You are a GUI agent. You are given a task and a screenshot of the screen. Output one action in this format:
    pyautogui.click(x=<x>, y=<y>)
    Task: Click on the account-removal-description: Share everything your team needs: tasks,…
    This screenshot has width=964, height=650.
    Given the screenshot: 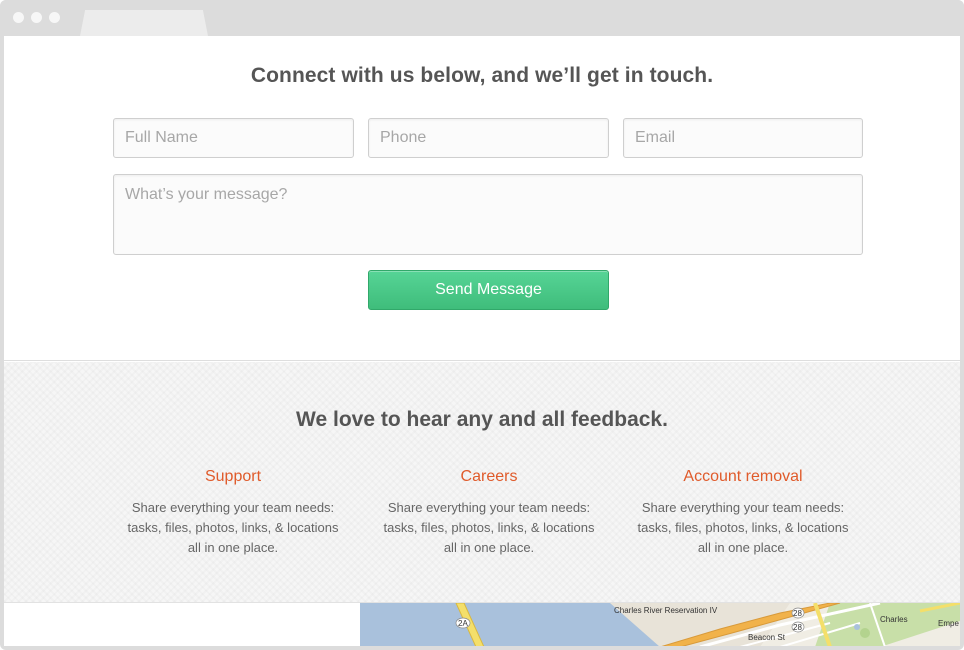 What is the action you would take?
    pyautogui.click(x=743, y=527)
    